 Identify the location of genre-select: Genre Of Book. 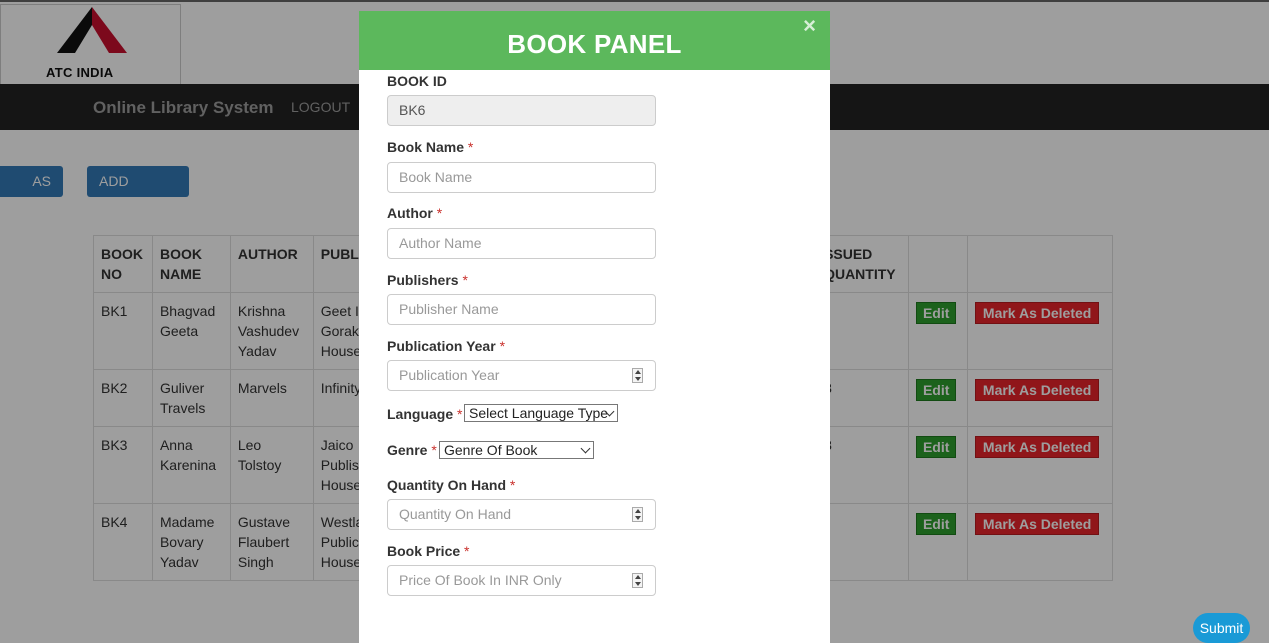
(516, 450).